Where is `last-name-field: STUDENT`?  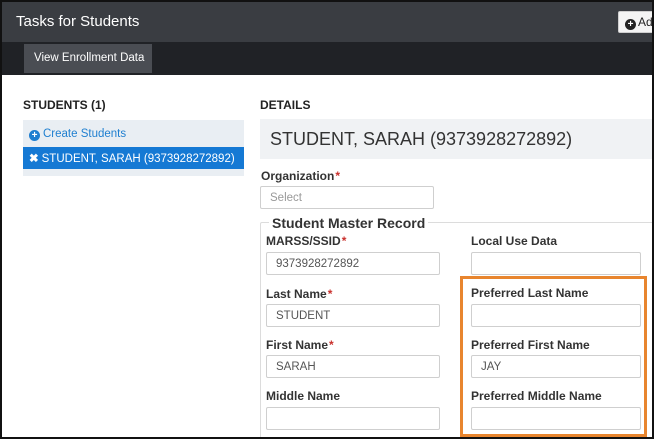
last-name-field: STUDENT is located at coordinates (353, 315).